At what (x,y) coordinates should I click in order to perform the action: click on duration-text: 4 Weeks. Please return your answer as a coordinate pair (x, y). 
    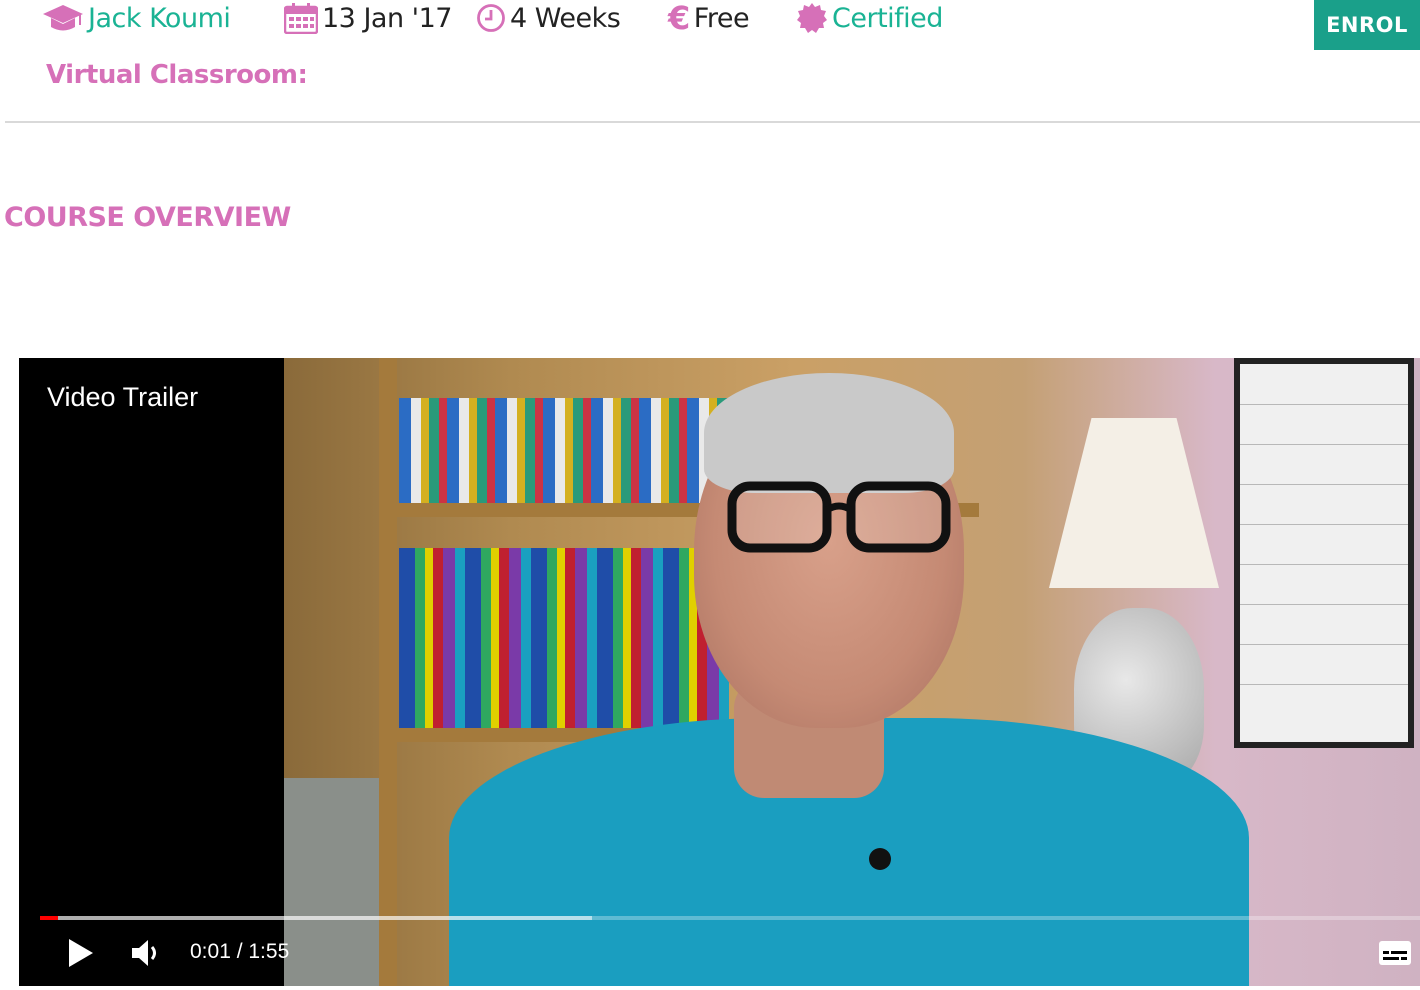
    Looking at the image, I should click on (565, 18).